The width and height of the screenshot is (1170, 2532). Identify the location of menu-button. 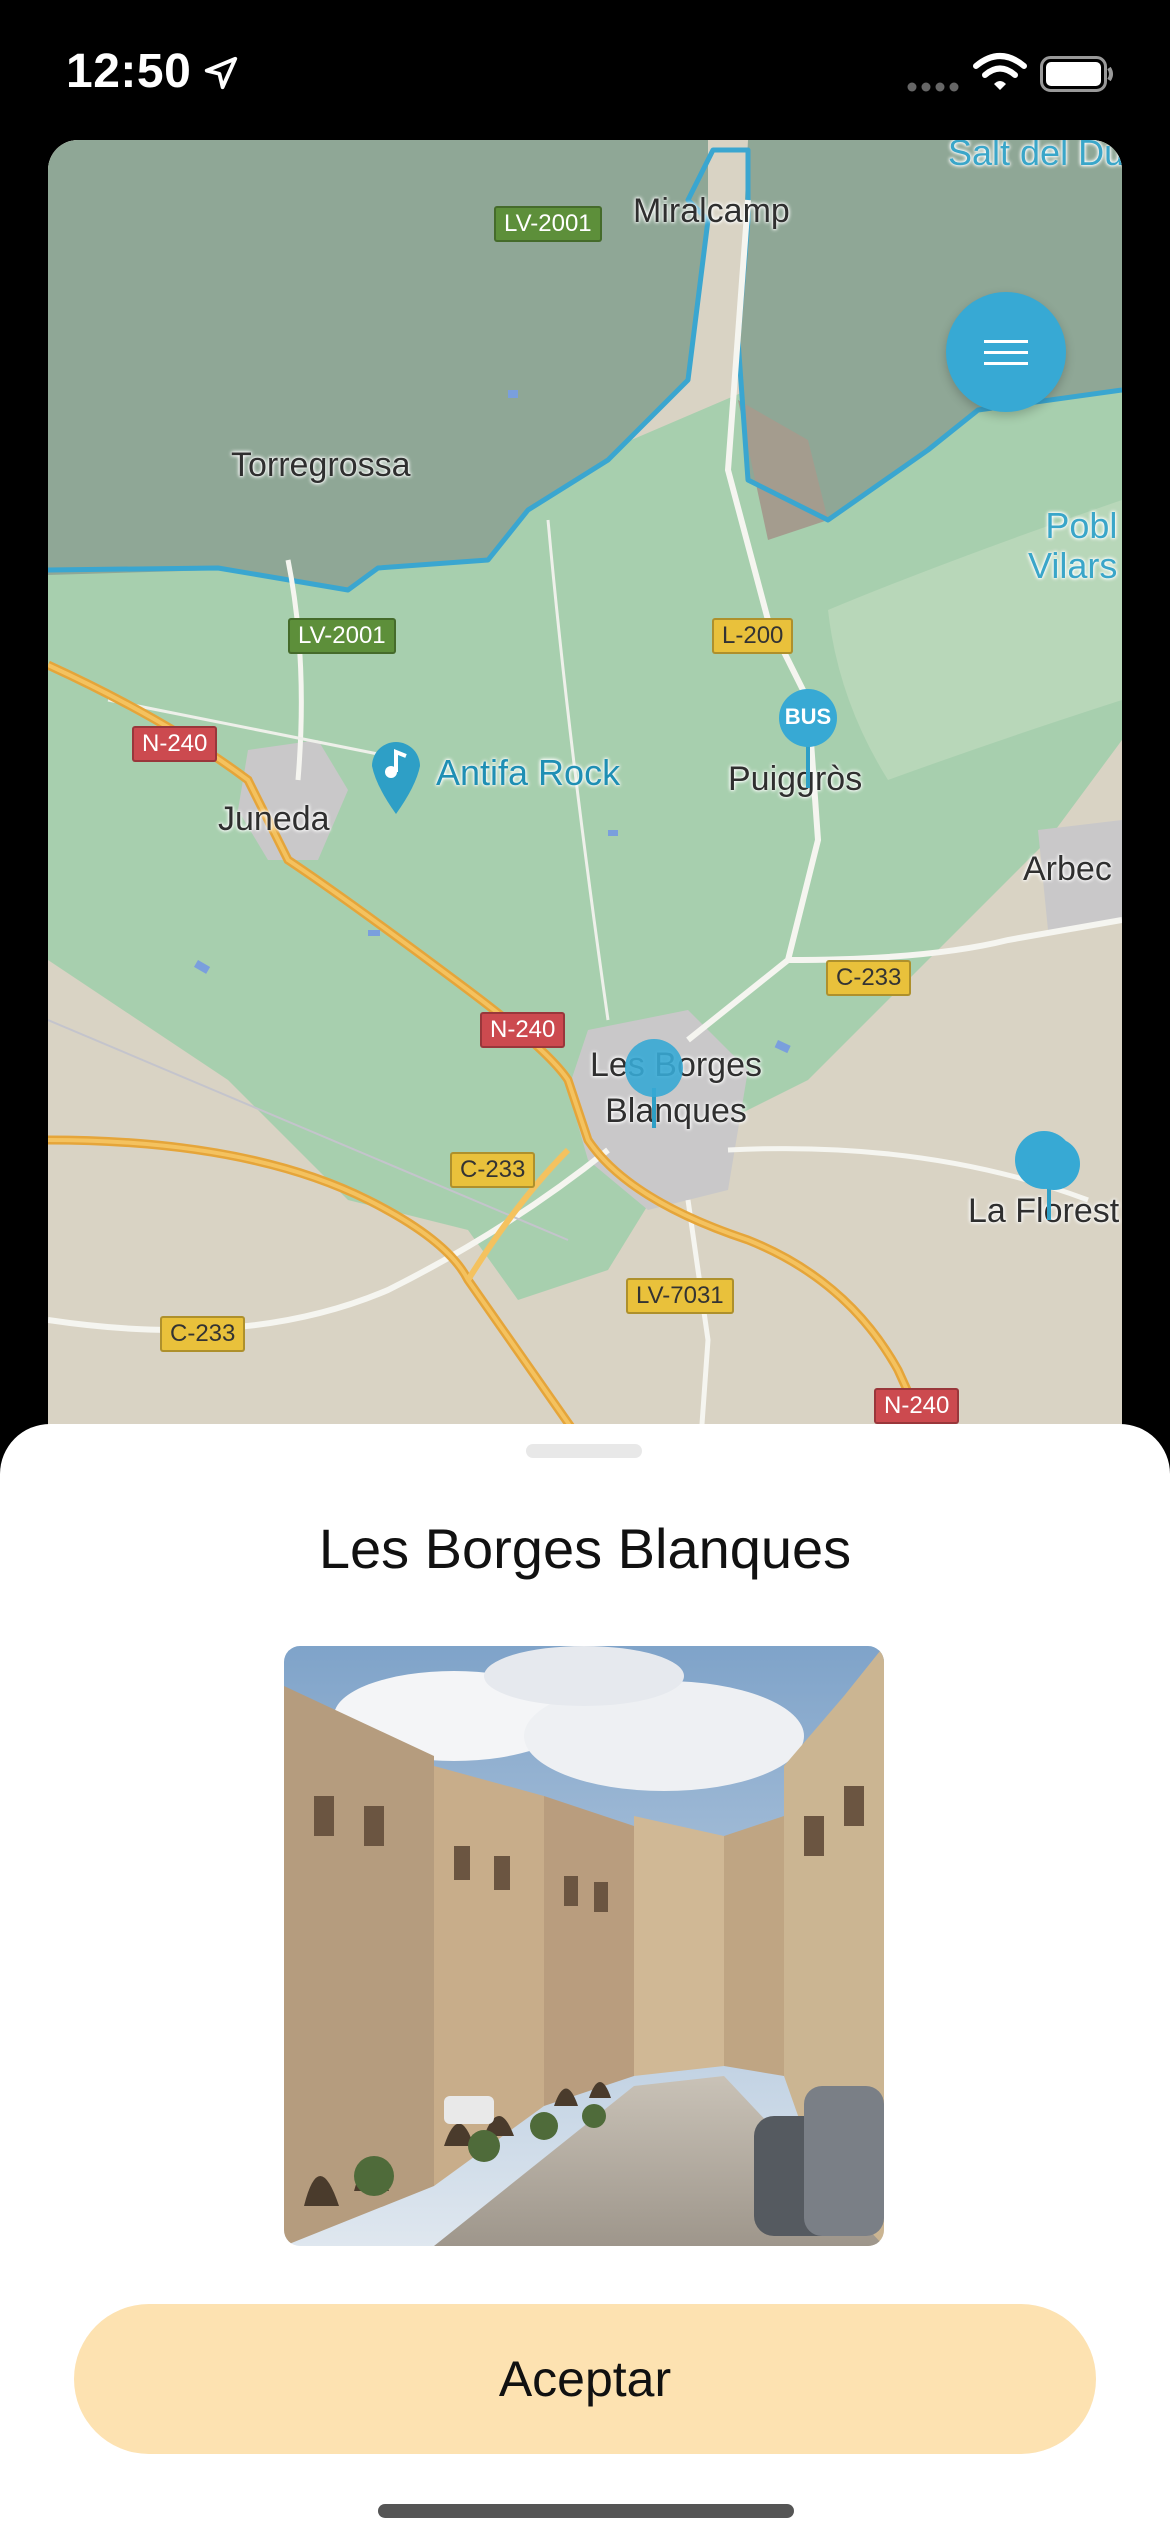
(1006, 352).